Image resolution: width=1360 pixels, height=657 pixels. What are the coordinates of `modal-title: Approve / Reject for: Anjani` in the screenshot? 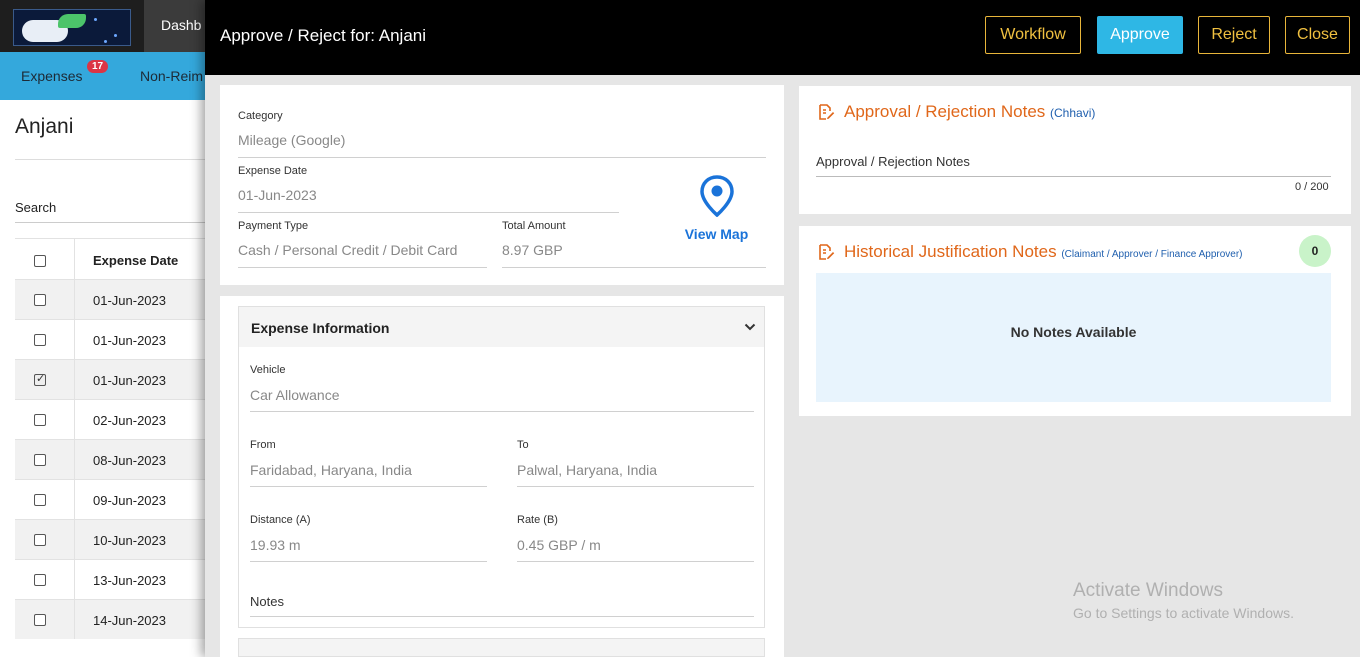 It's located at (323, 35).